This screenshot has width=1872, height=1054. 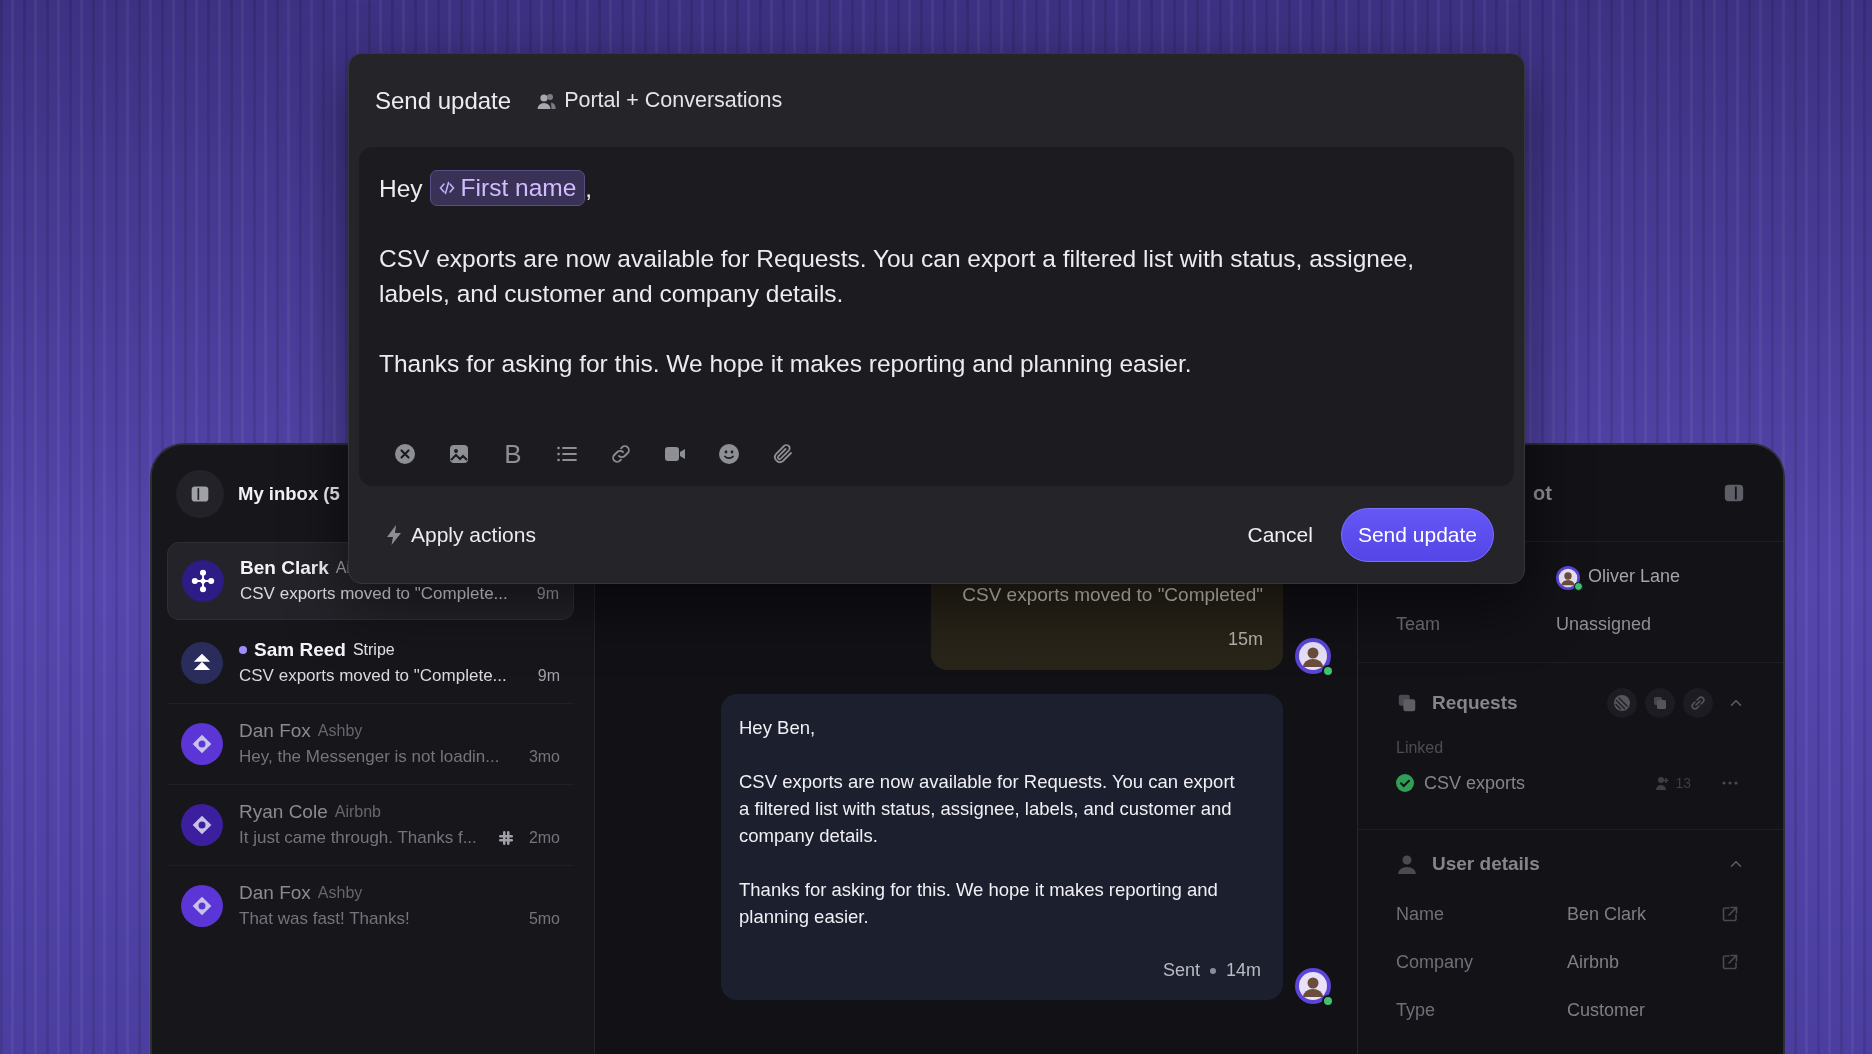 What do you see at coordinates (284, 568) in the screenshot?
I see `contact-name: Ben Clark` at bounding box center [284, 568].